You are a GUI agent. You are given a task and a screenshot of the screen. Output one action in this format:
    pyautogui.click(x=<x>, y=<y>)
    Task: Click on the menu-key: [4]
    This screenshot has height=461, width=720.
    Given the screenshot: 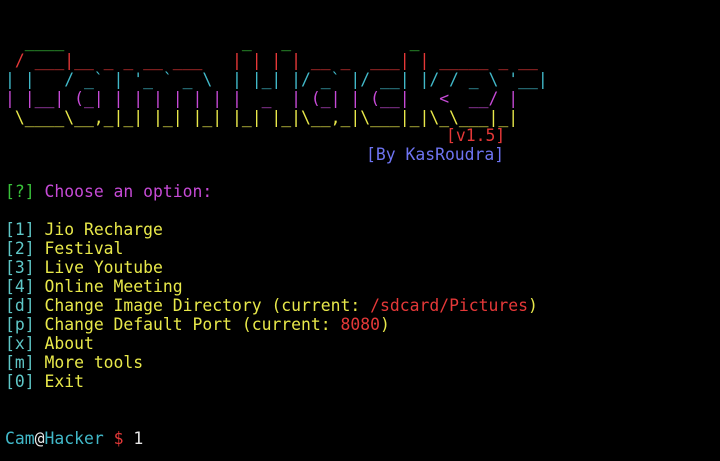 What is the action you would take?
    pyautogui.click(x=20, y=286)
    